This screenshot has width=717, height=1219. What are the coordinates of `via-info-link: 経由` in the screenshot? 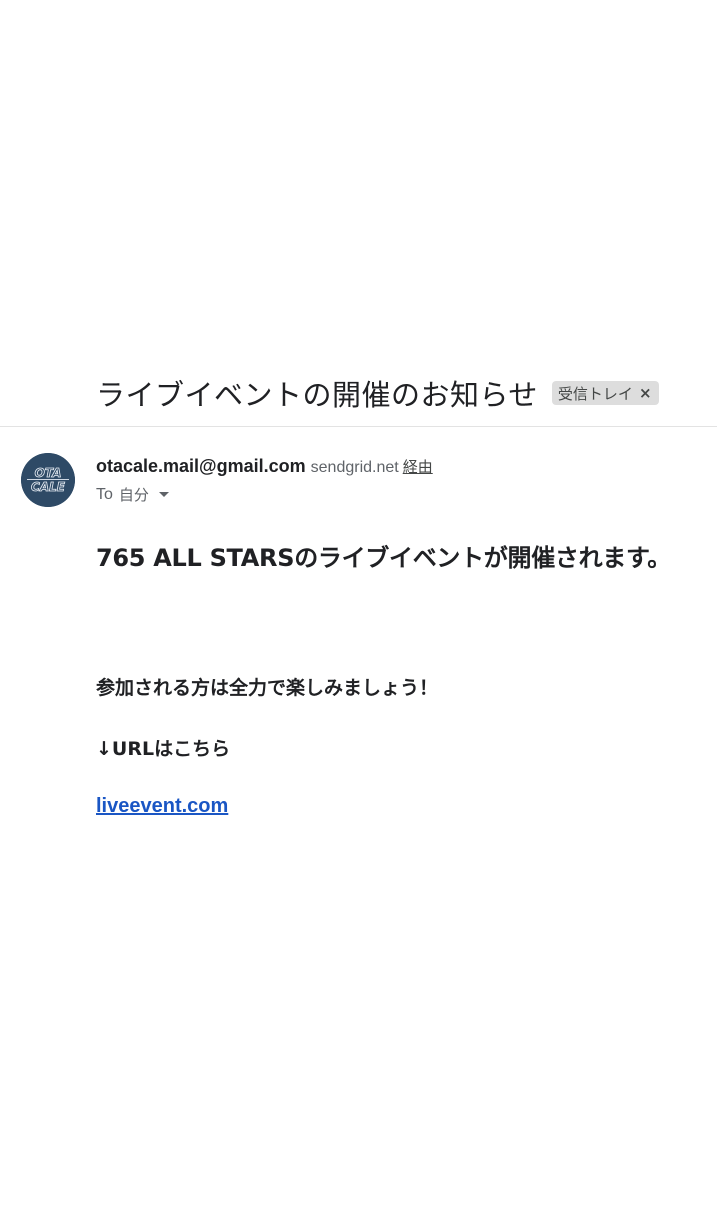 It's located at (418, 466).